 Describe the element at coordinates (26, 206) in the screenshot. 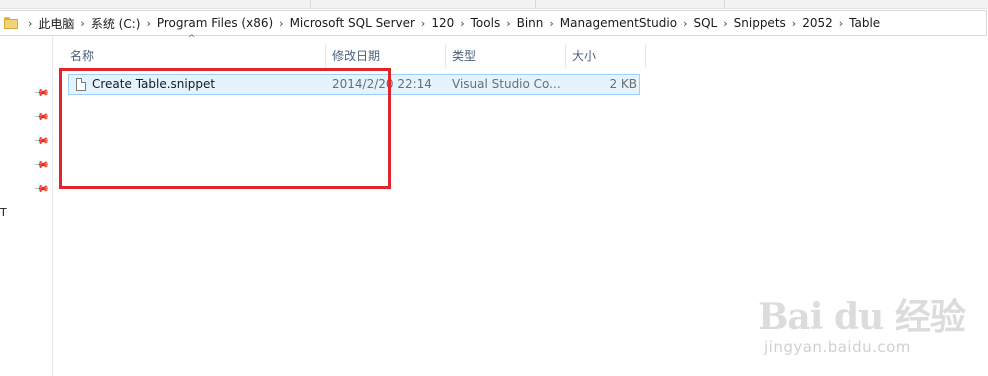

I see `navigation-pane: 📌 📌 📌 📌 📌 T` at that location.